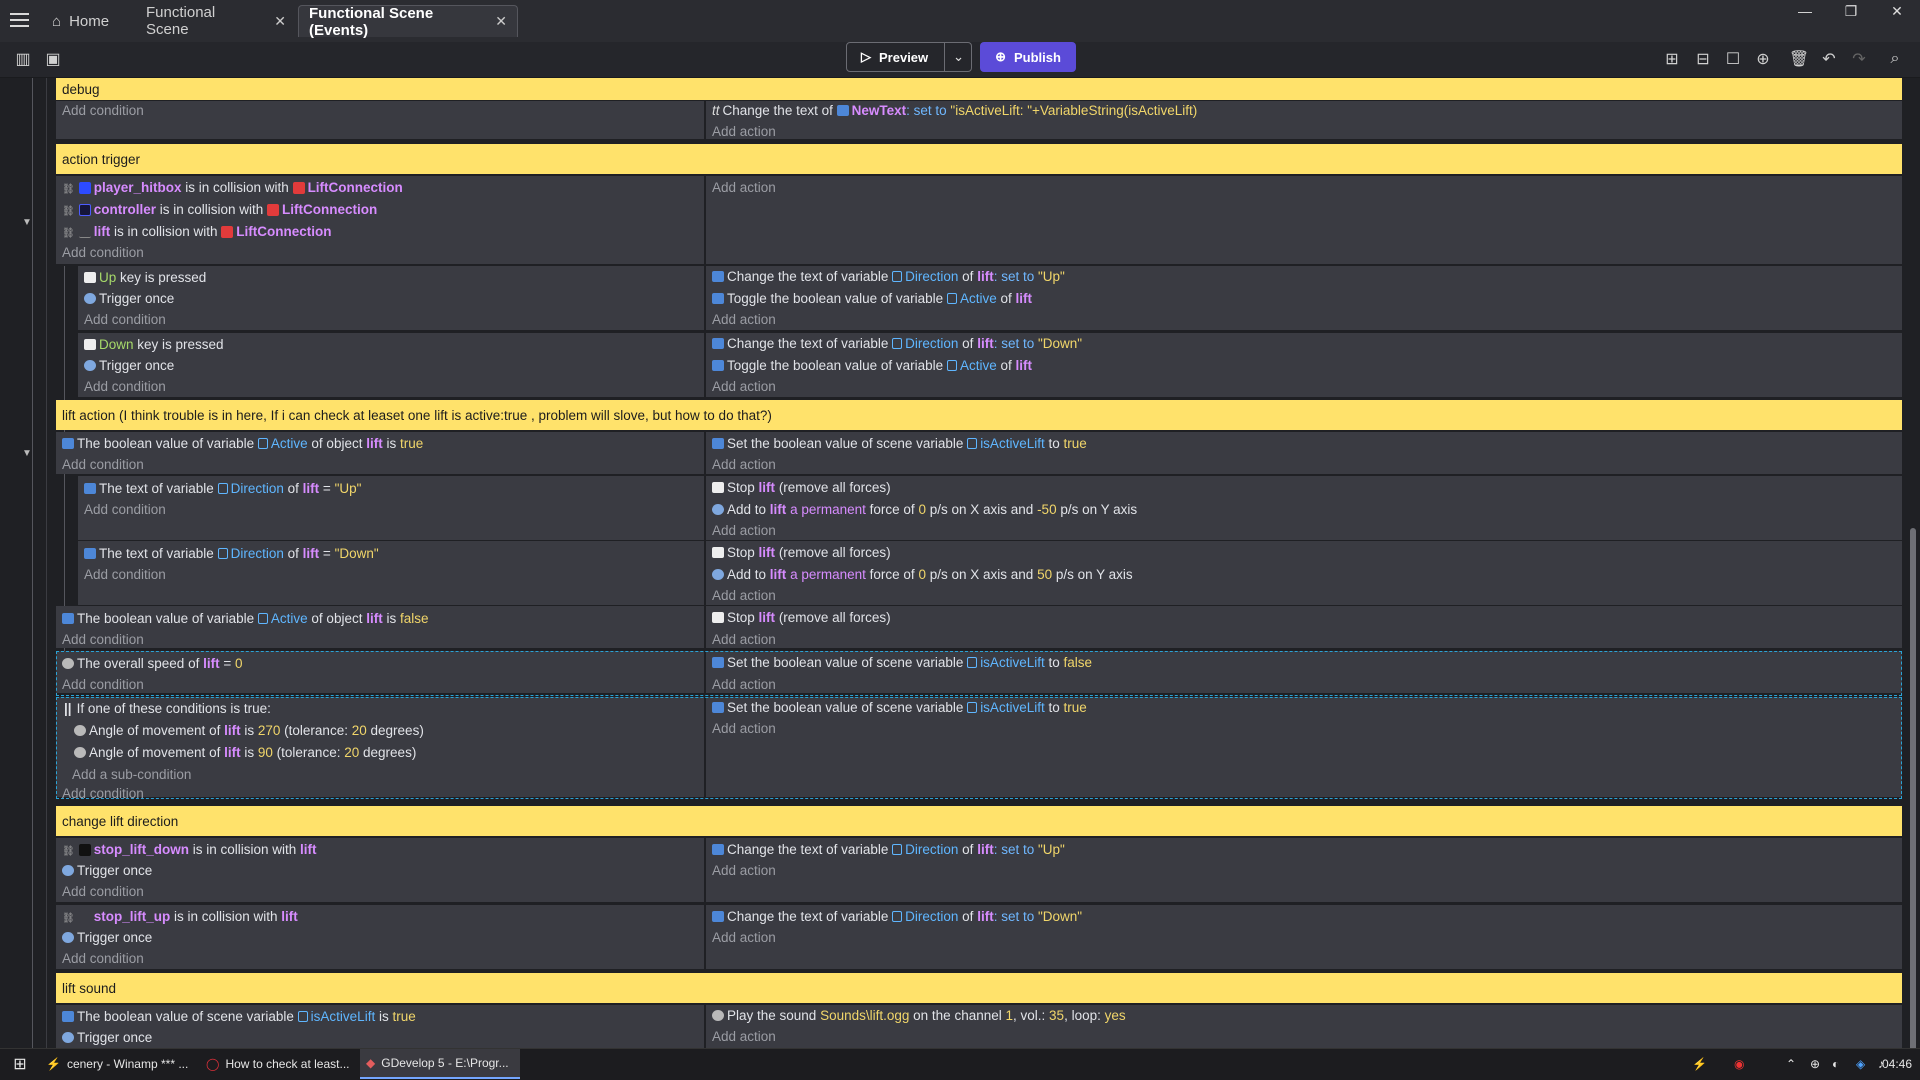 This screenshot has height=1080, width=1920. Describe the element at coordinates (1733, 59) in the screenshot. I see `add-comment-icon: ☐` at that location.